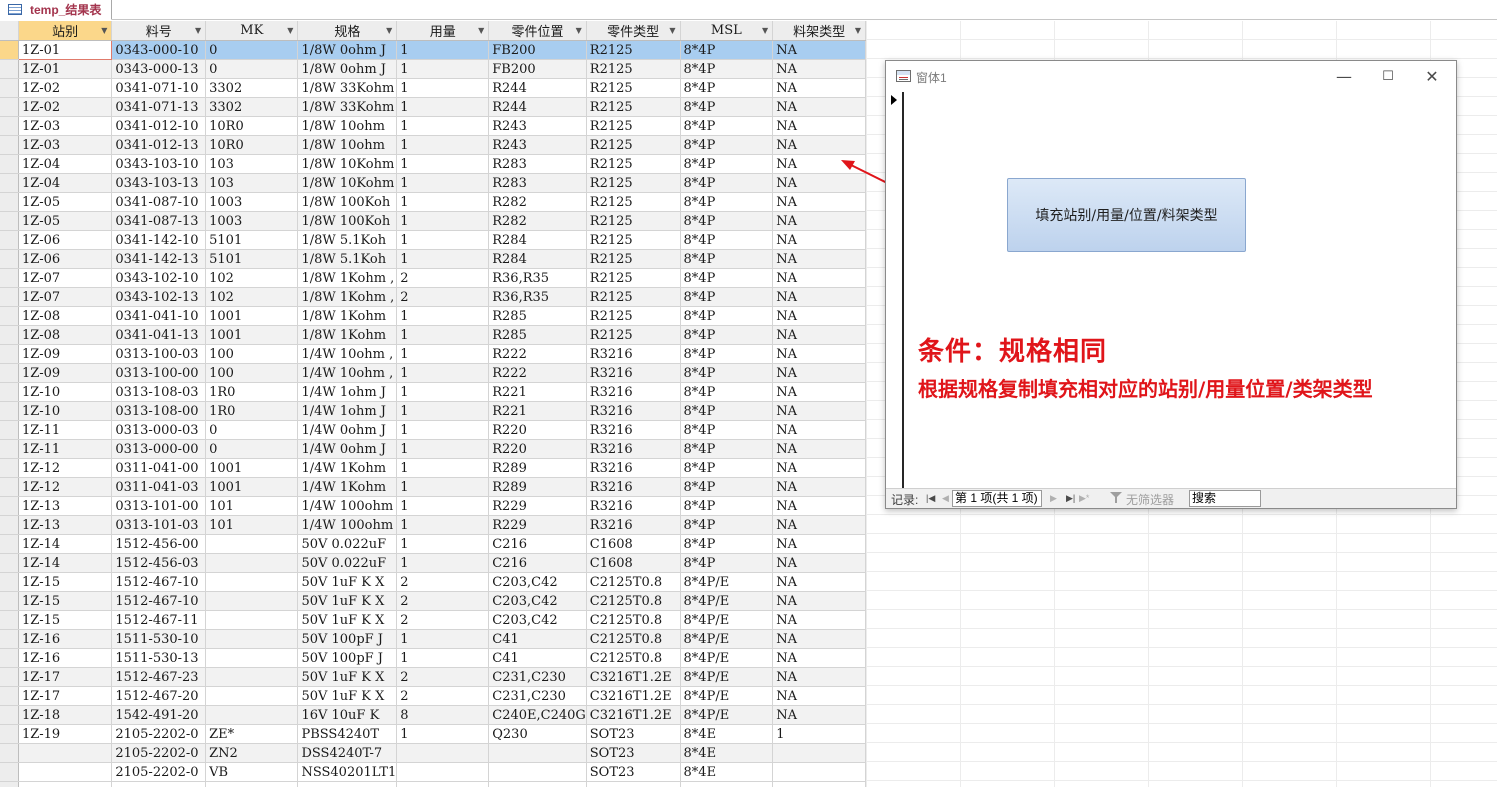 This screenshot has width=1497, height=787. Describe the element at coordinates (537, 411) in the screenshot. I see `table-cell: R221` at that location.